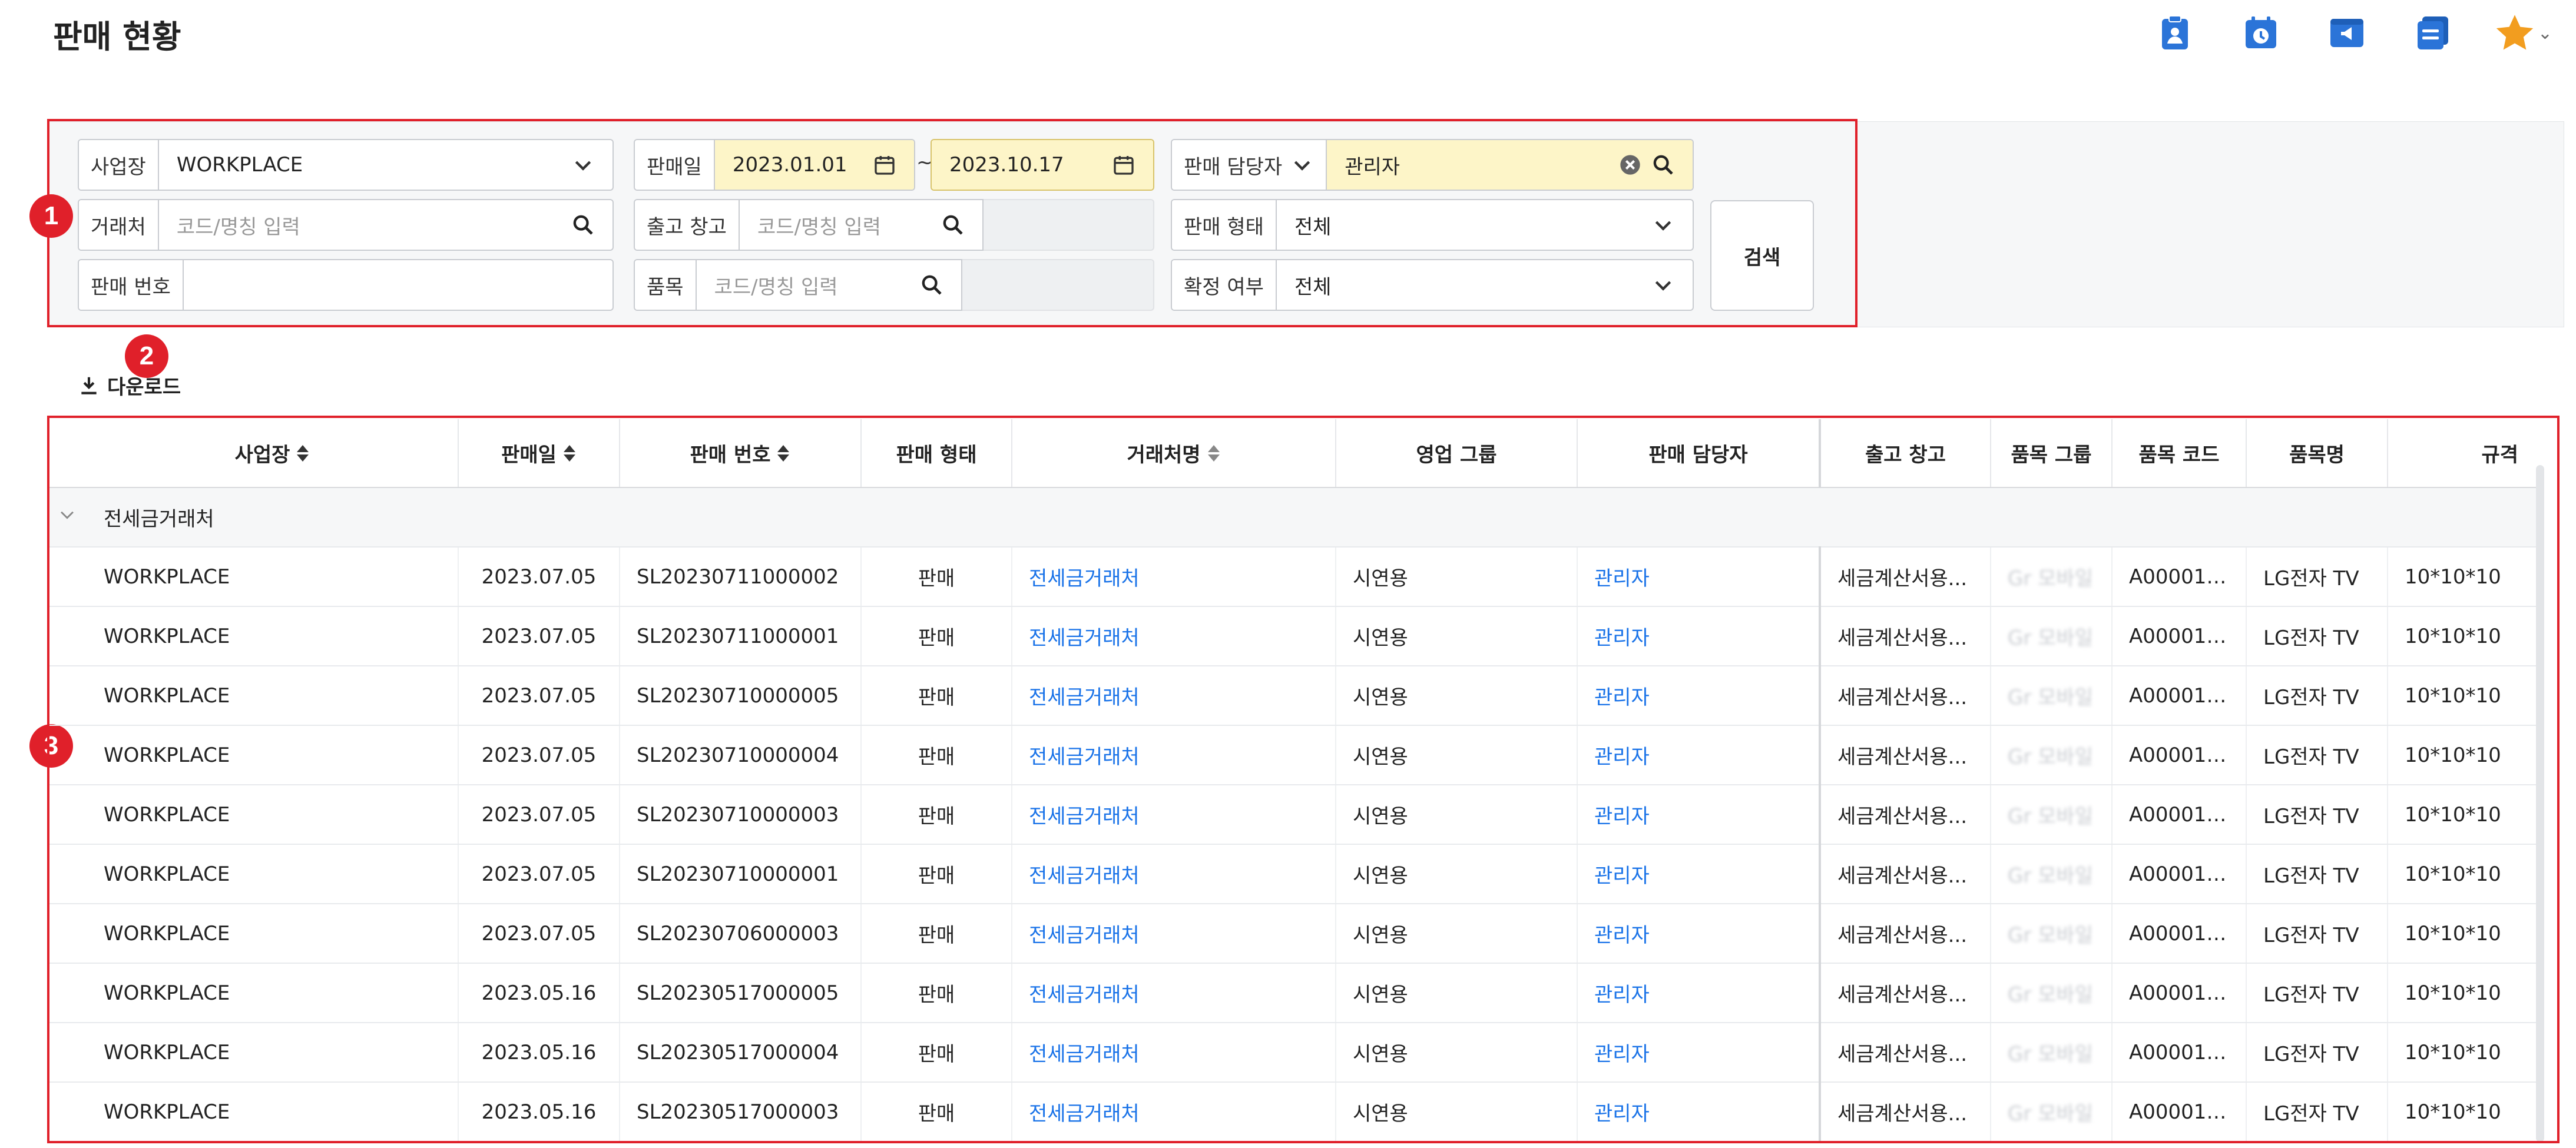 The height and width of the screenshot is (1148, 2576). What do you see at coordinates (741, 577) in the screenshot?
I see `cell-sale-no: SL20230711000002` at bounding box center [741, 577].